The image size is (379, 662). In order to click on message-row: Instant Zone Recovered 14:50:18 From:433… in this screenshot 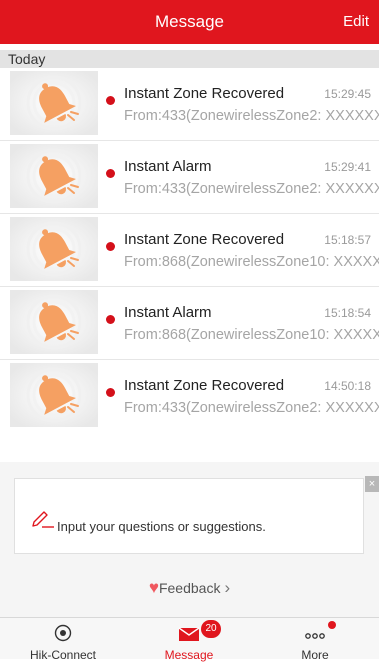, I will do `click(189, 396)`.